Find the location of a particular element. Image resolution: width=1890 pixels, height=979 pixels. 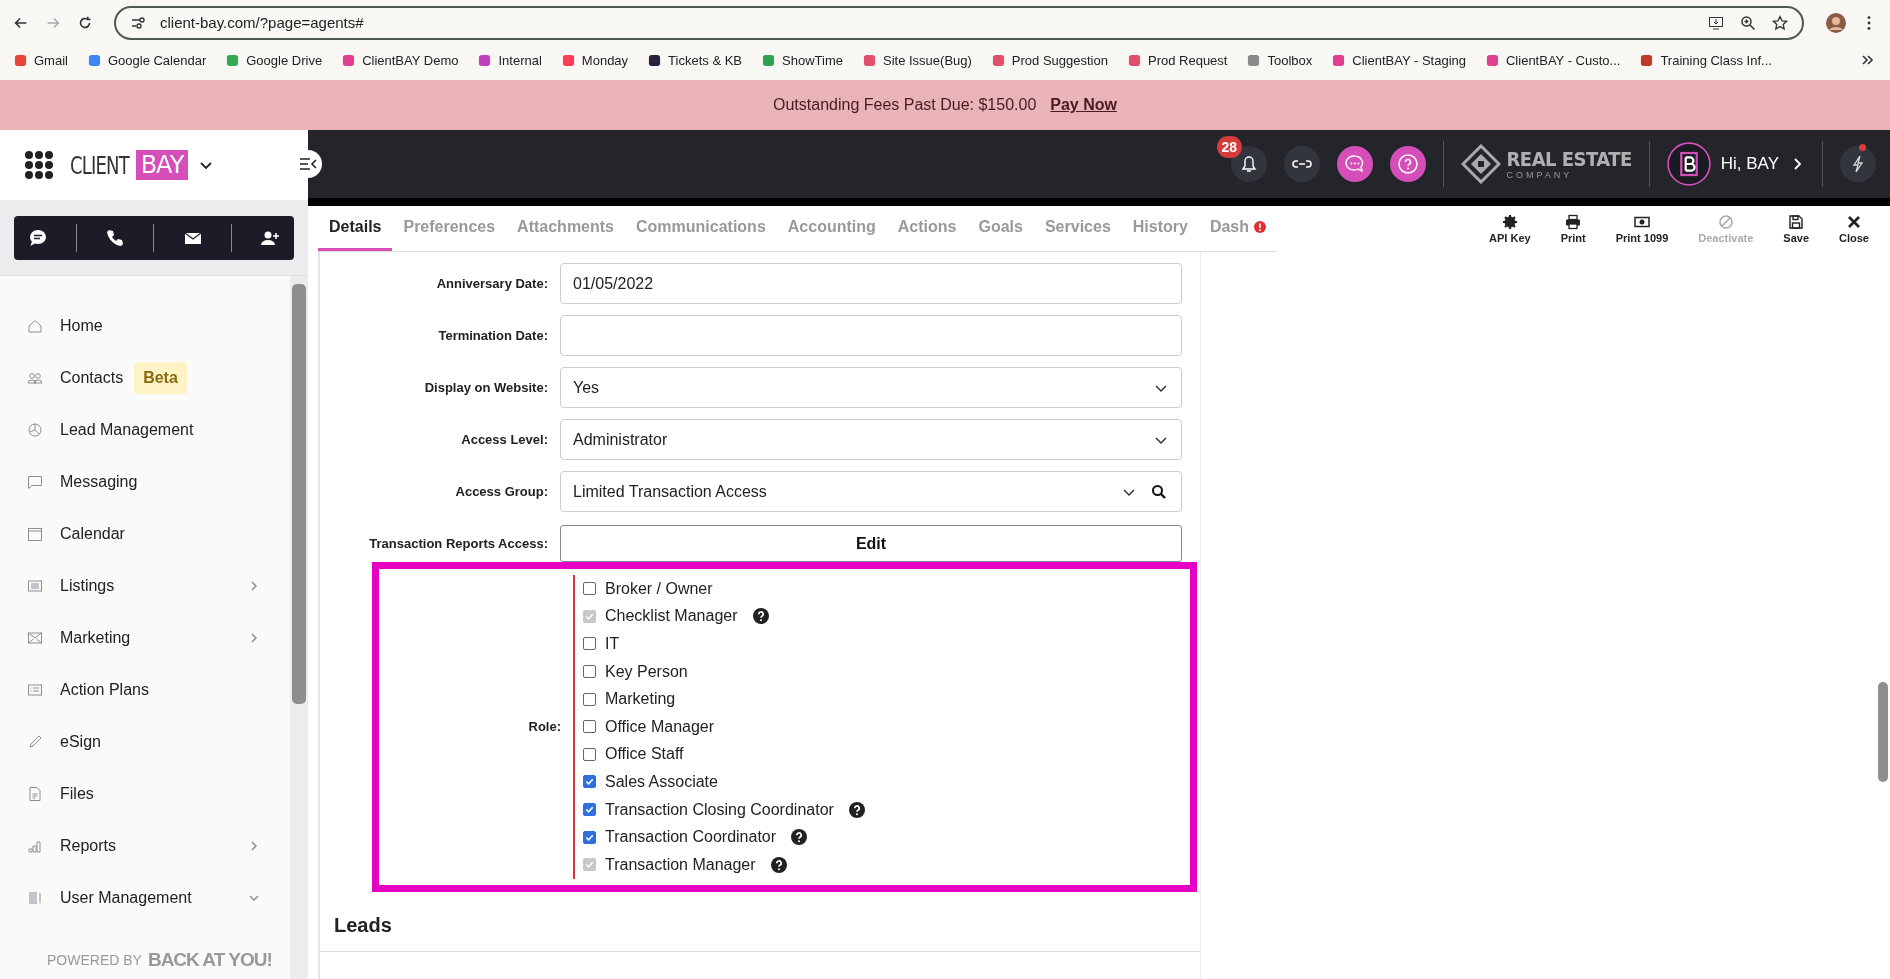

mail-icon is located at coordinates (35, 638).